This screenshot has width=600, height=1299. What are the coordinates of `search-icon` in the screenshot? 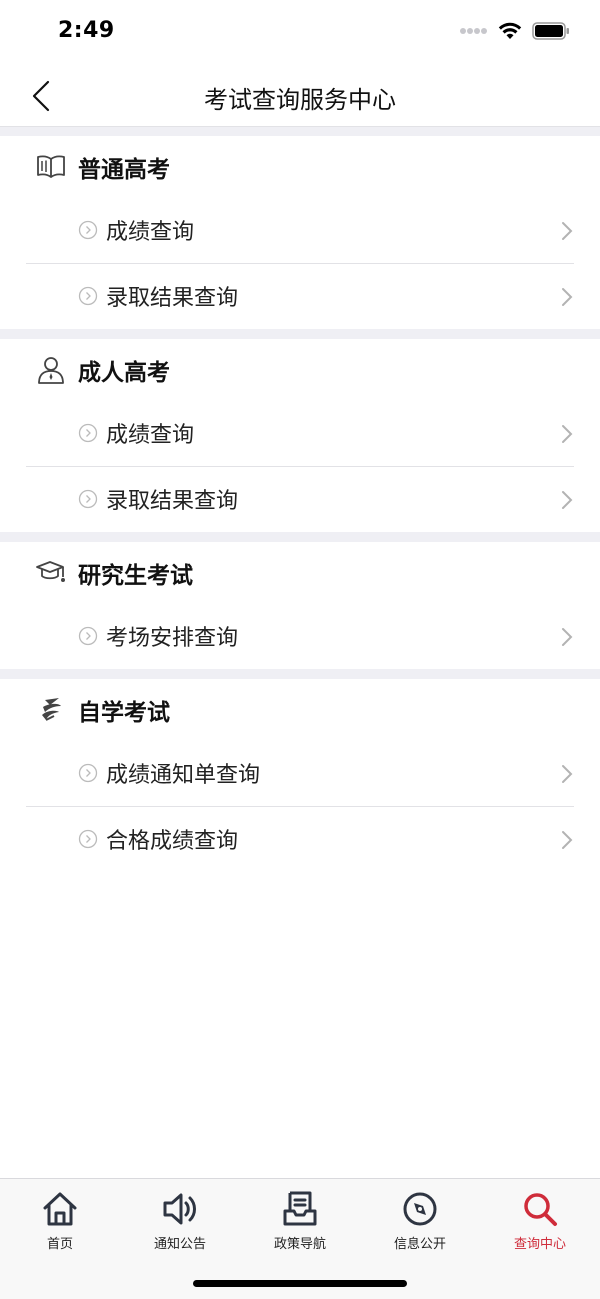 It's located at (540, 1209).